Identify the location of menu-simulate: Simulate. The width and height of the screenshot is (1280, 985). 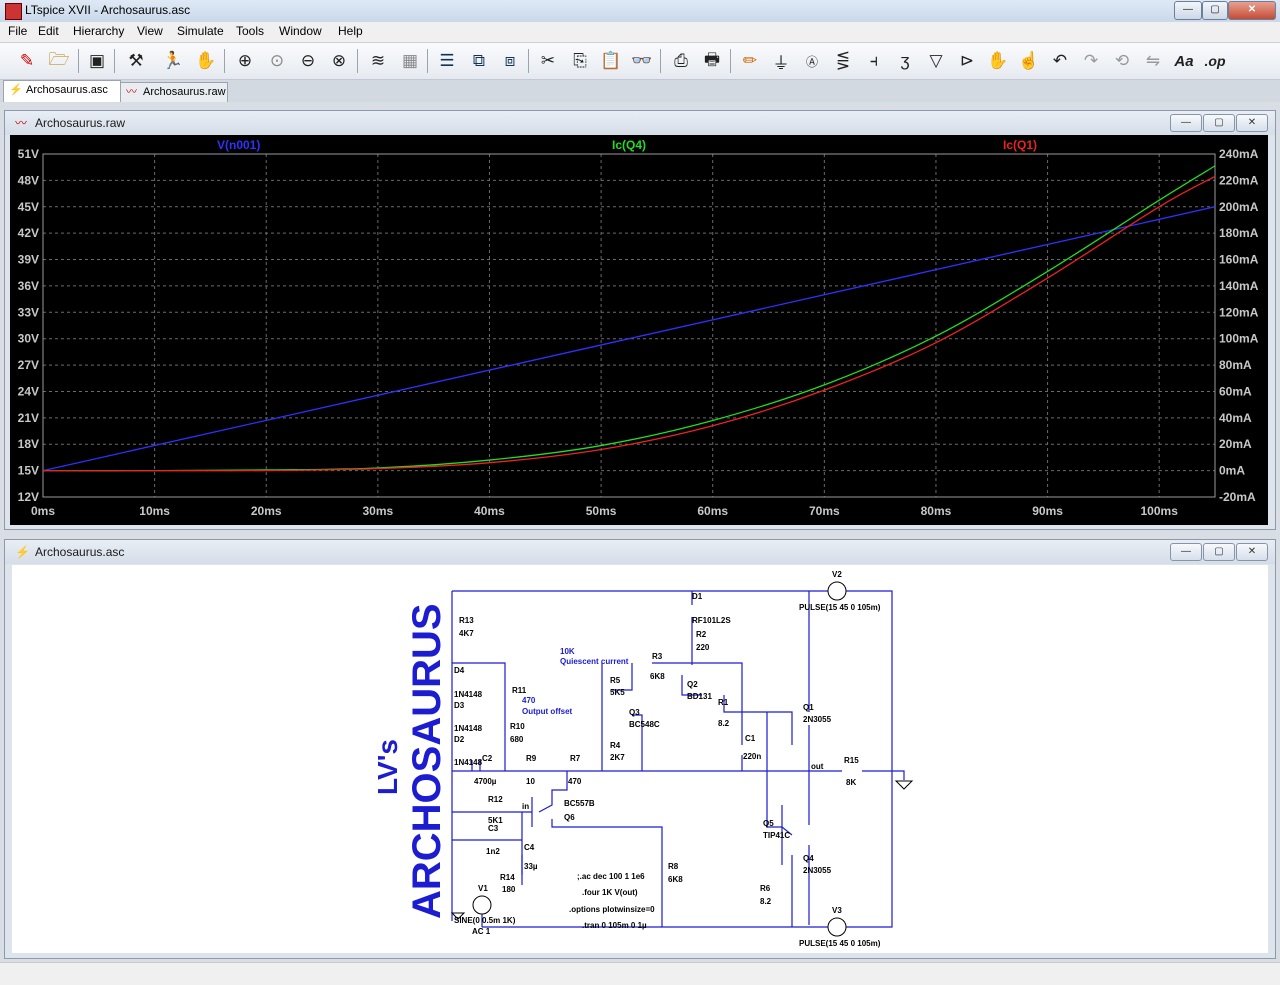
(200, 31).